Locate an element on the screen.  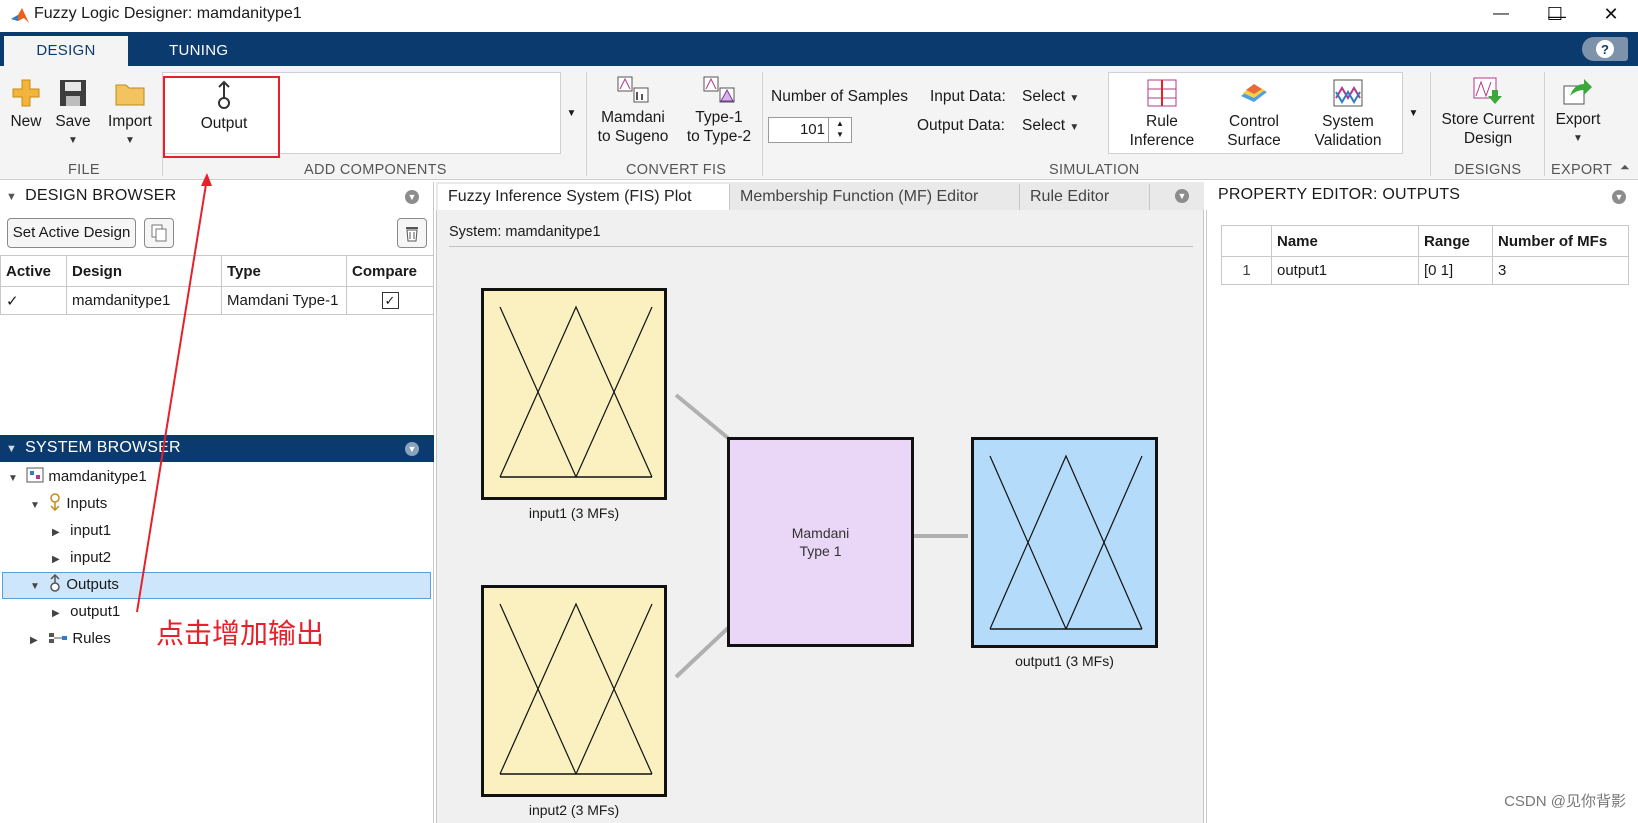
annotation-arrow is located at coordinates (174, 393).